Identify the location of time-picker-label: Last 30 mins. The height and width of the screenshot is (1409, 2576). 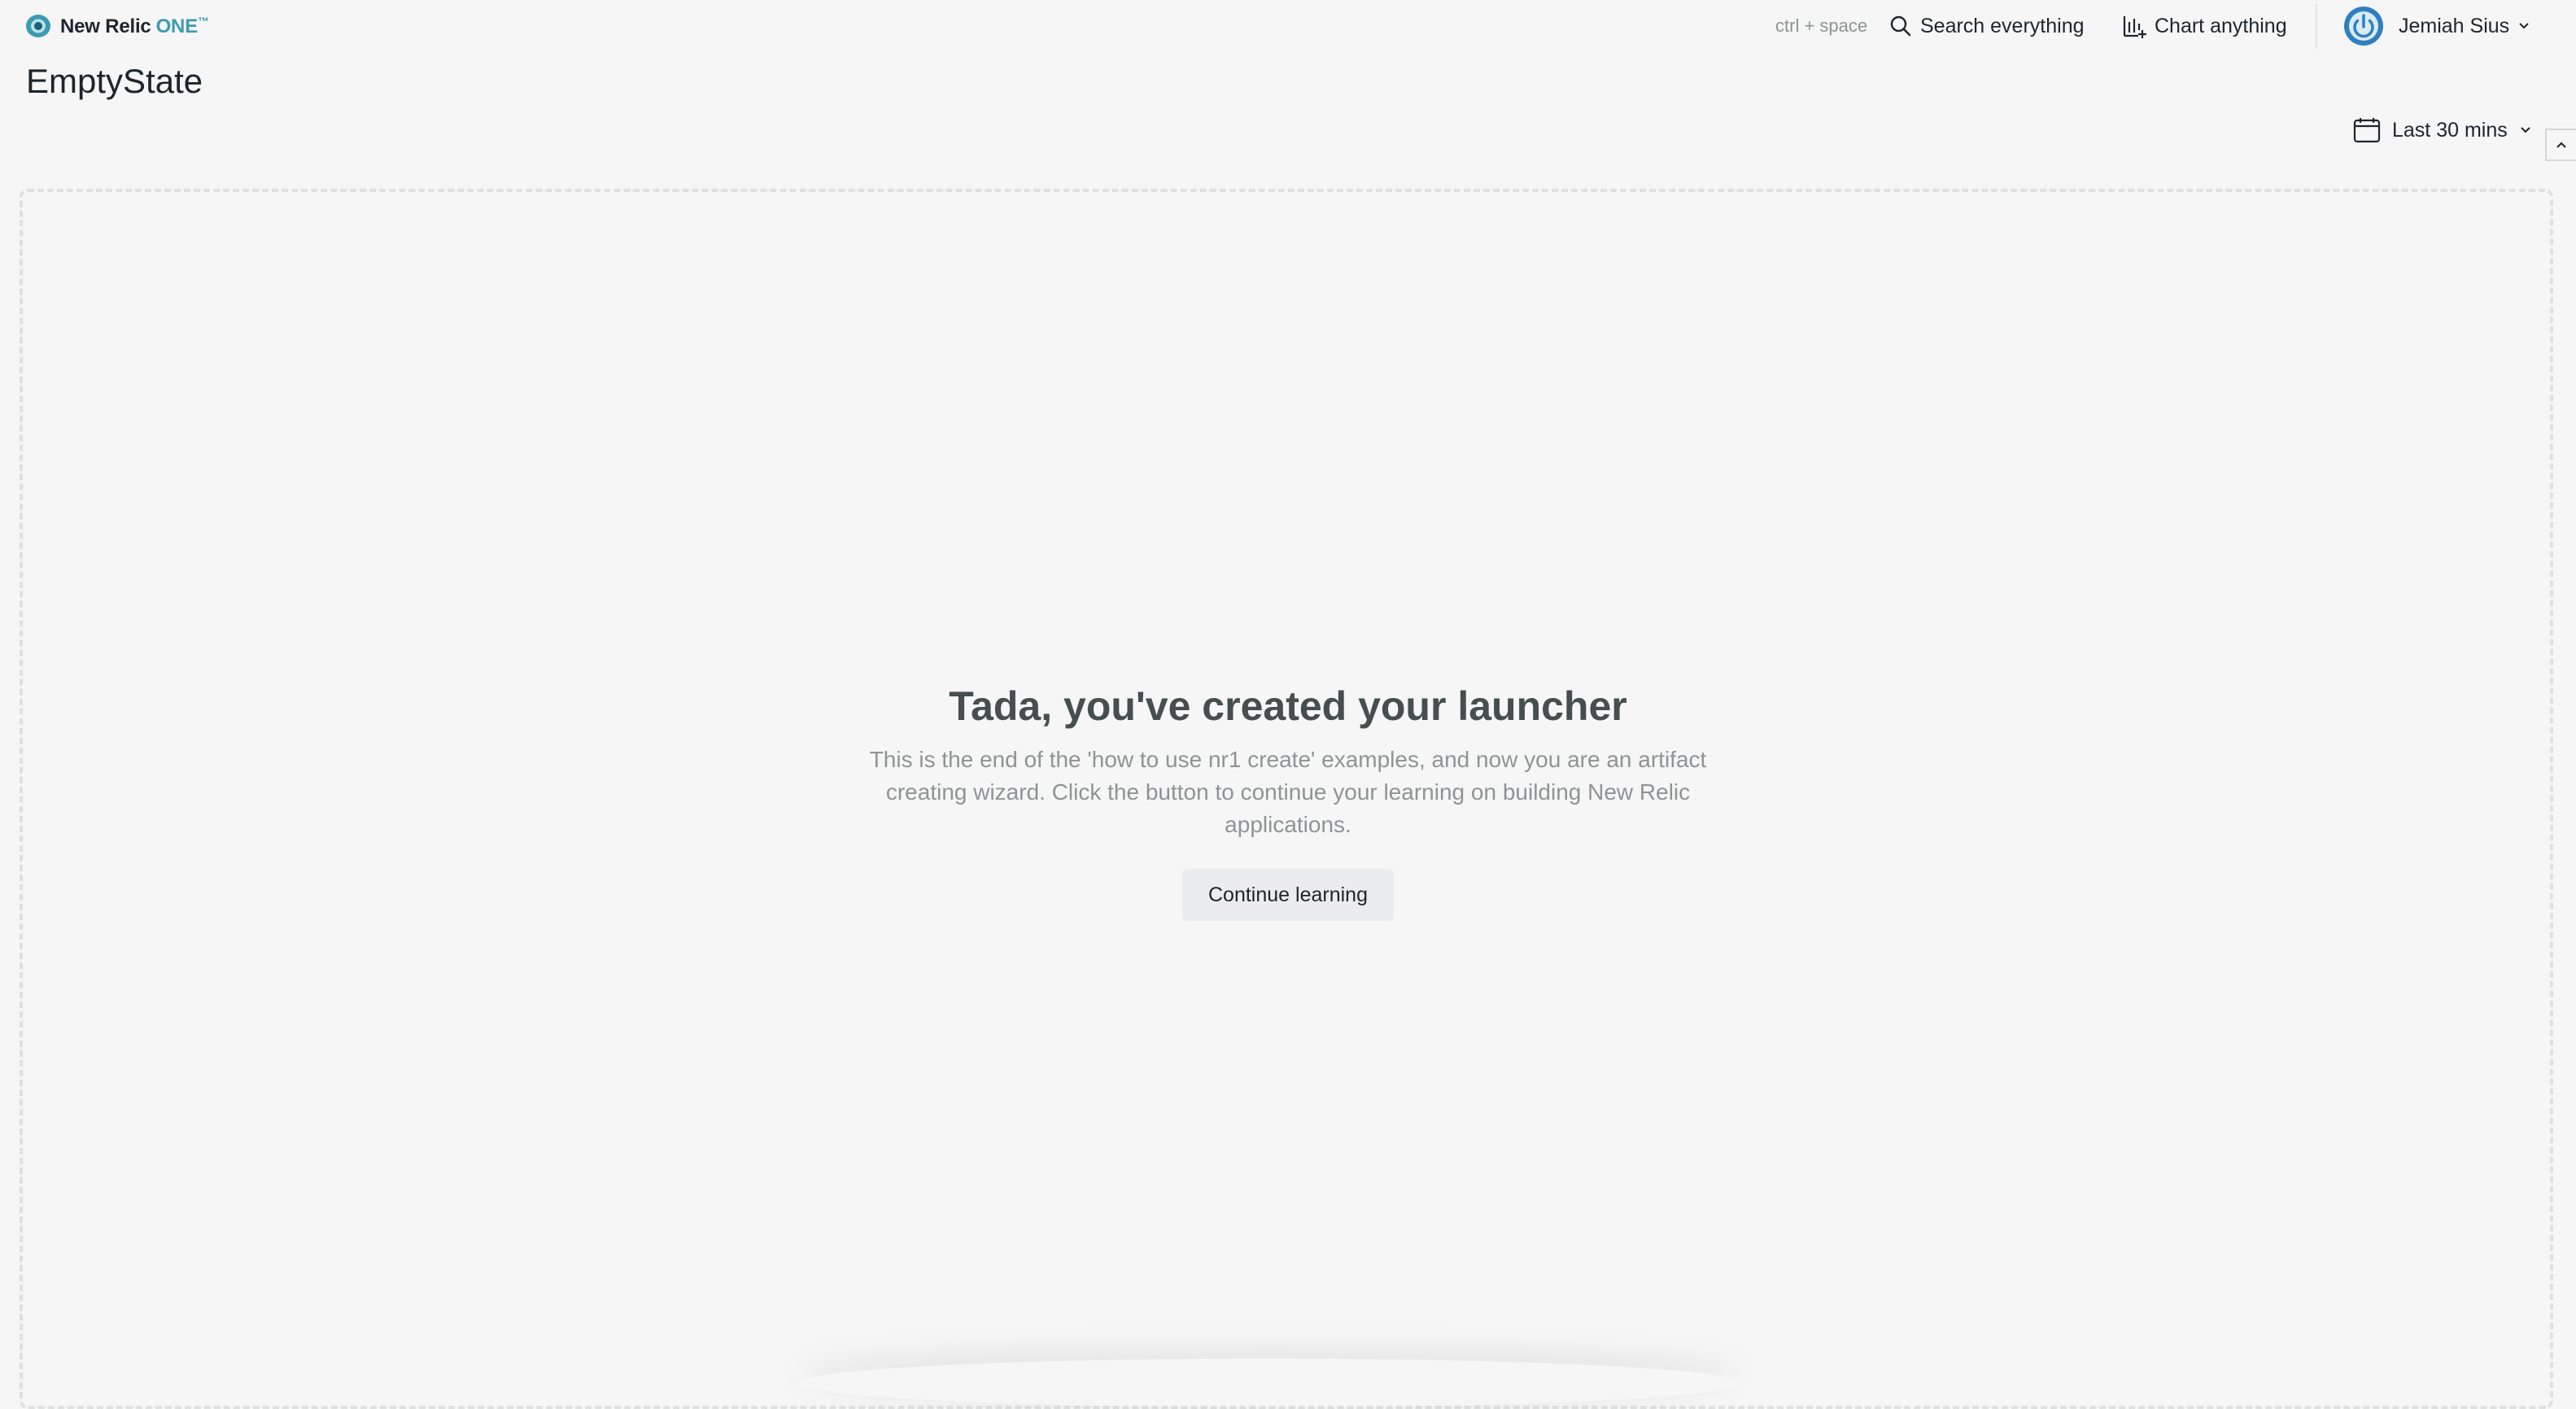
(2450, 130).